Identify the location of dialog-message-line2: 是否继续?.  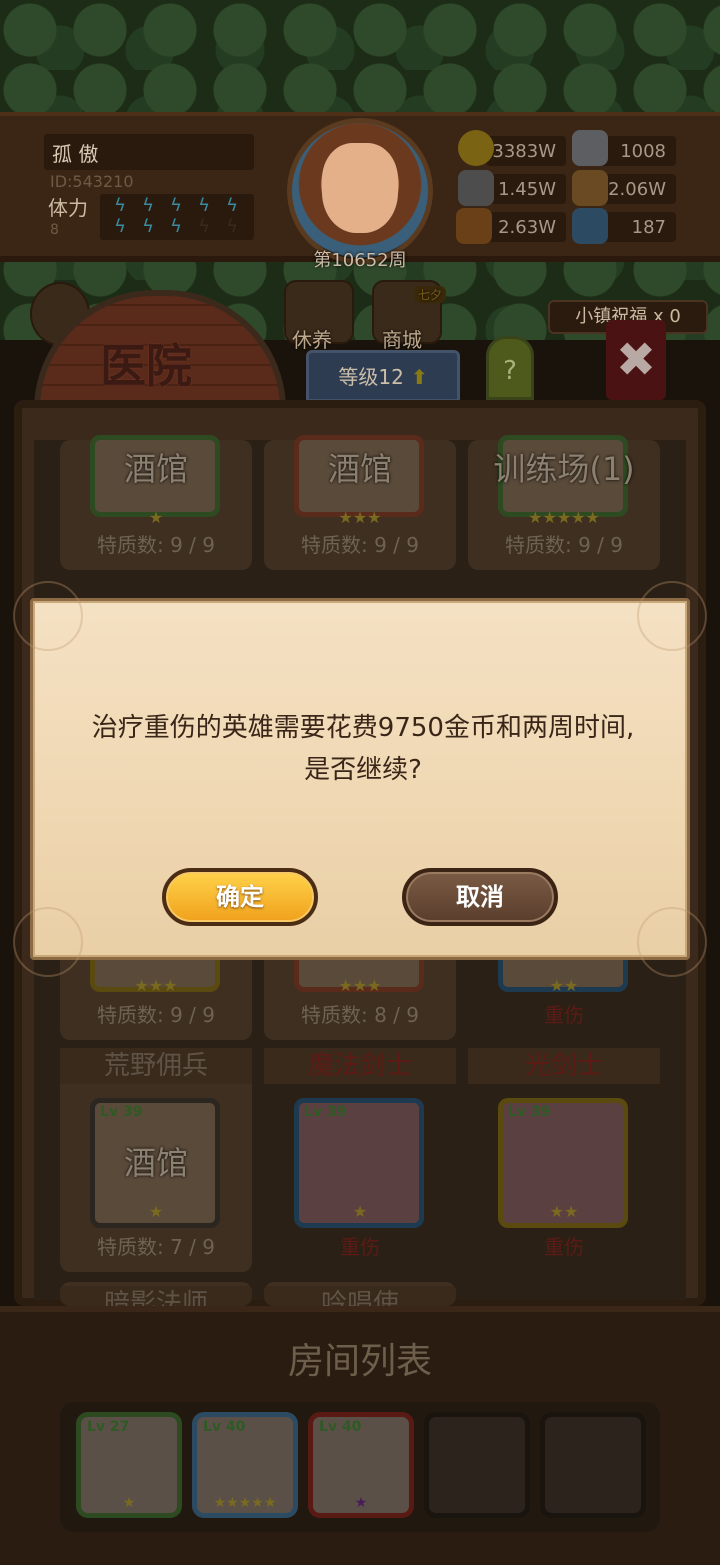
(363, 770).